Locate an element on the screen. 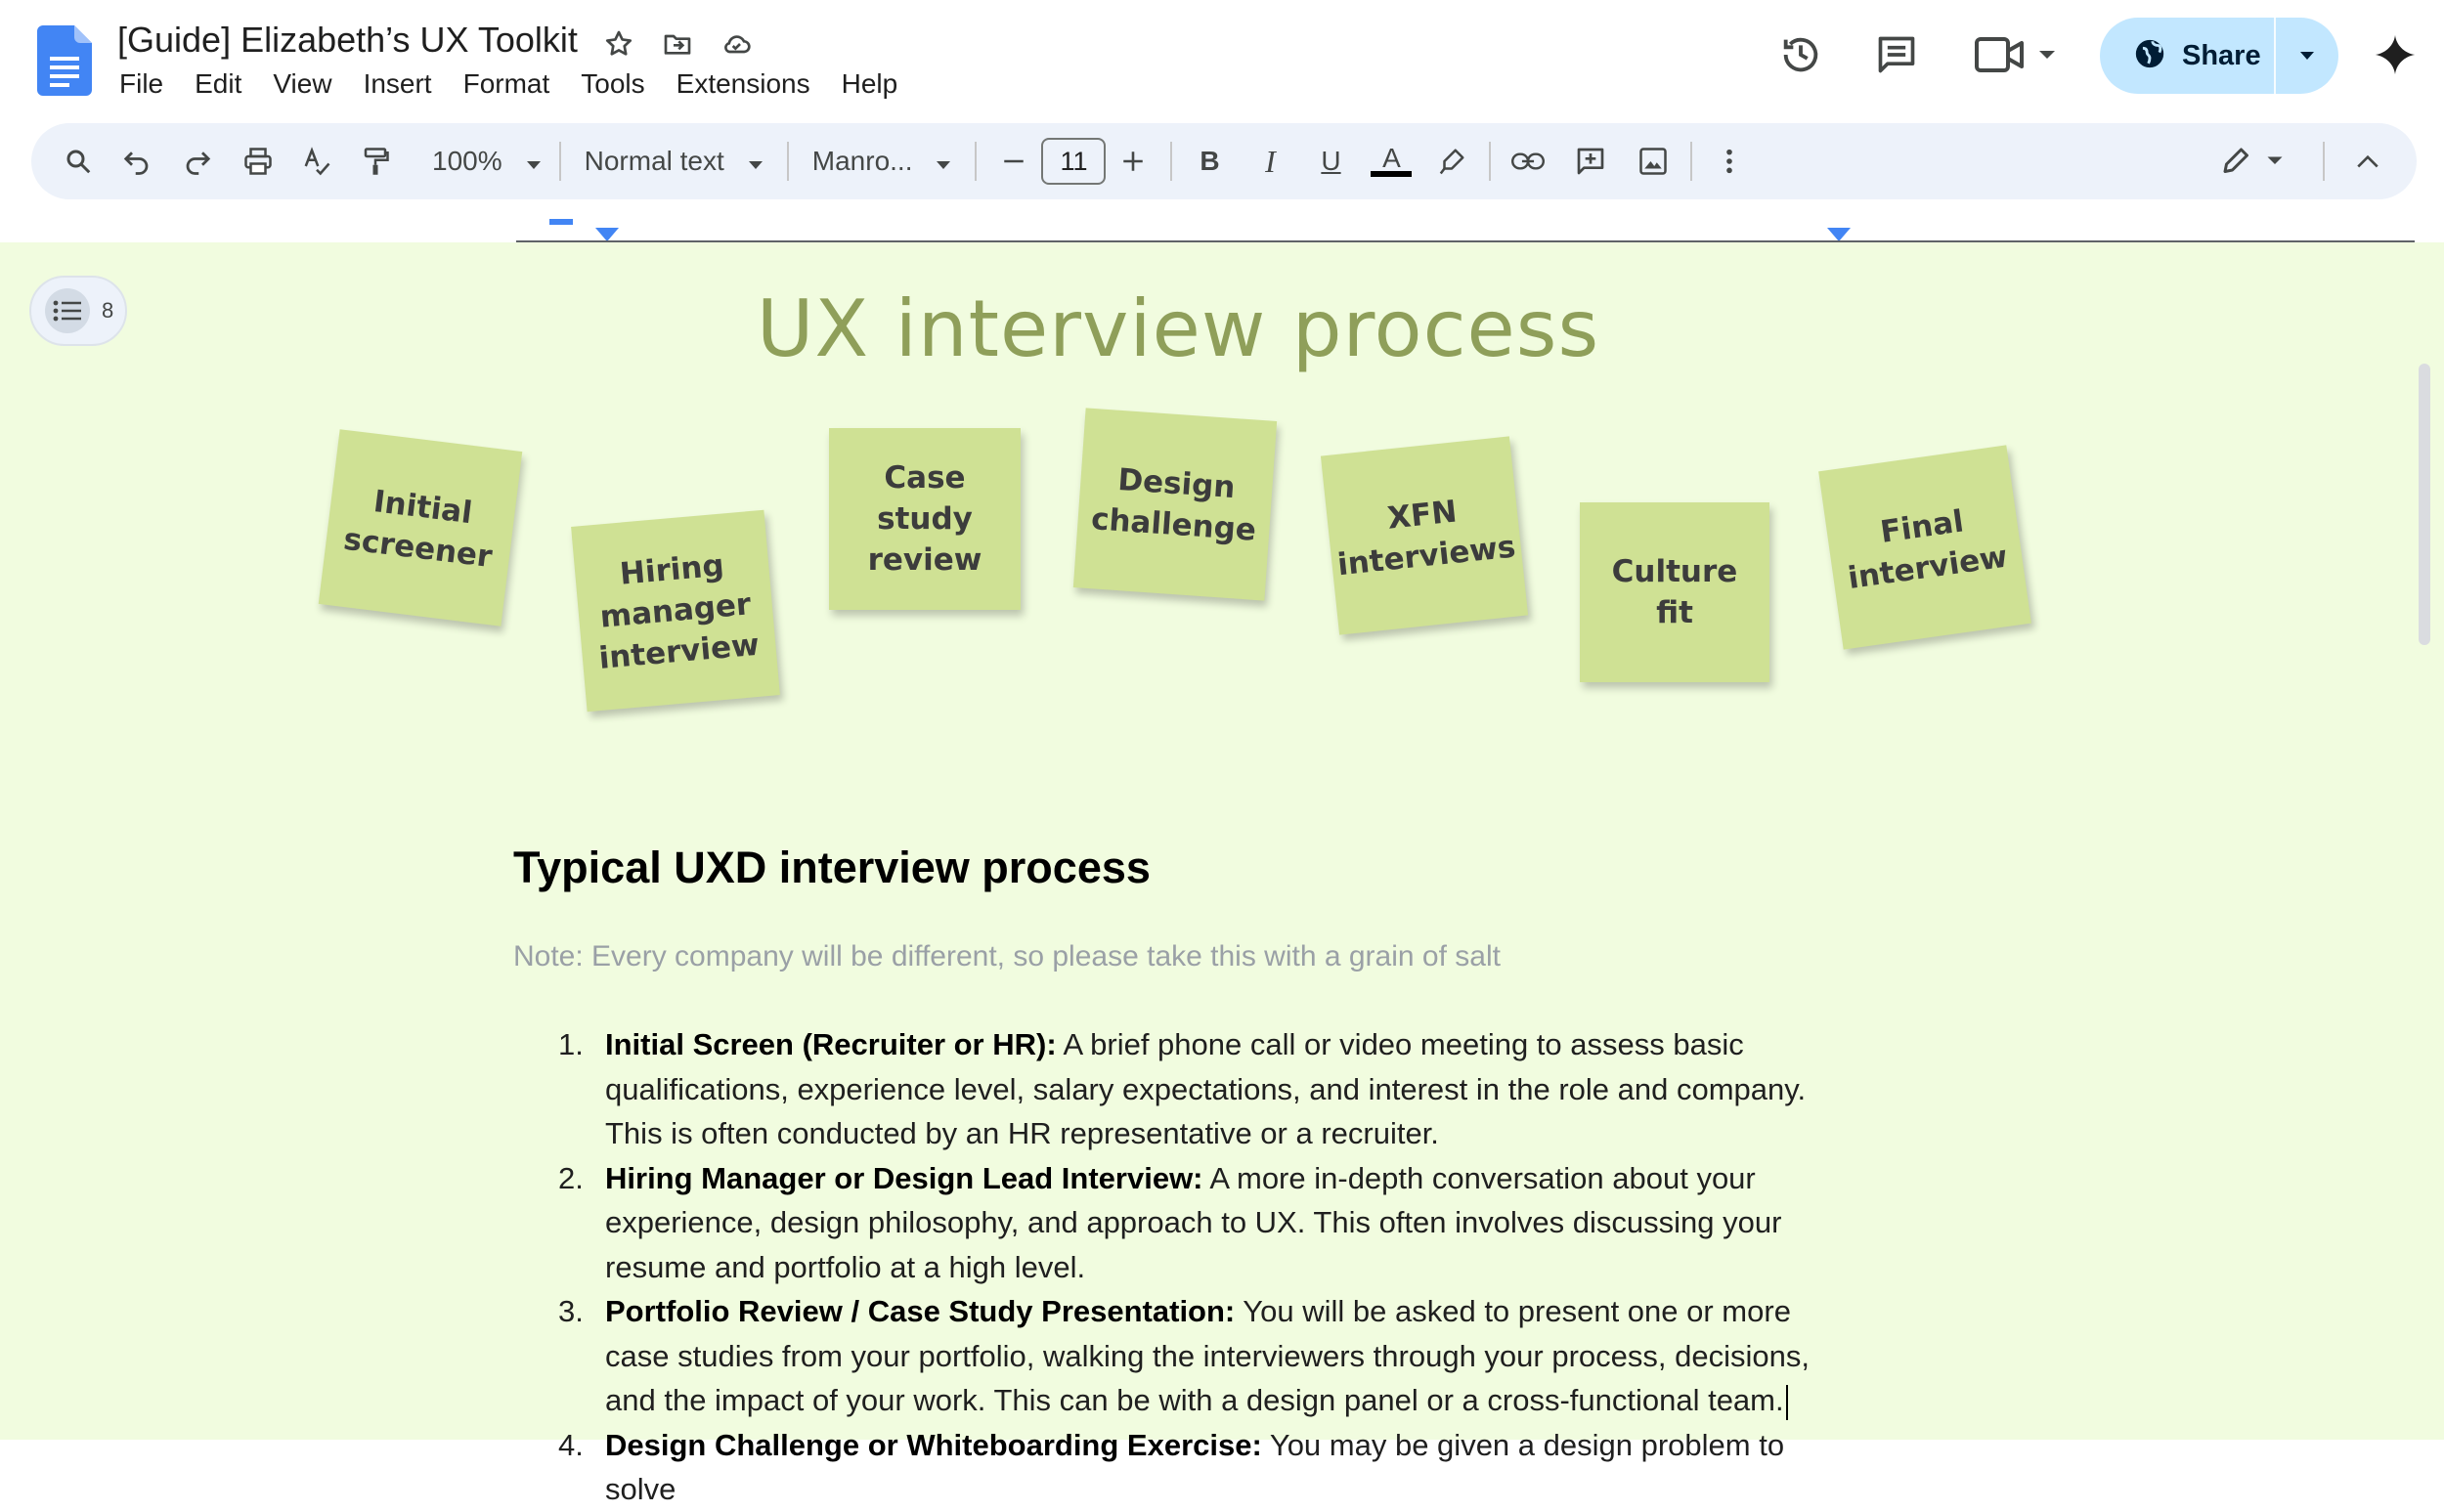 The image size is (2444, 1512). document-outline-button: 8 is located at coordinates (78, 311).